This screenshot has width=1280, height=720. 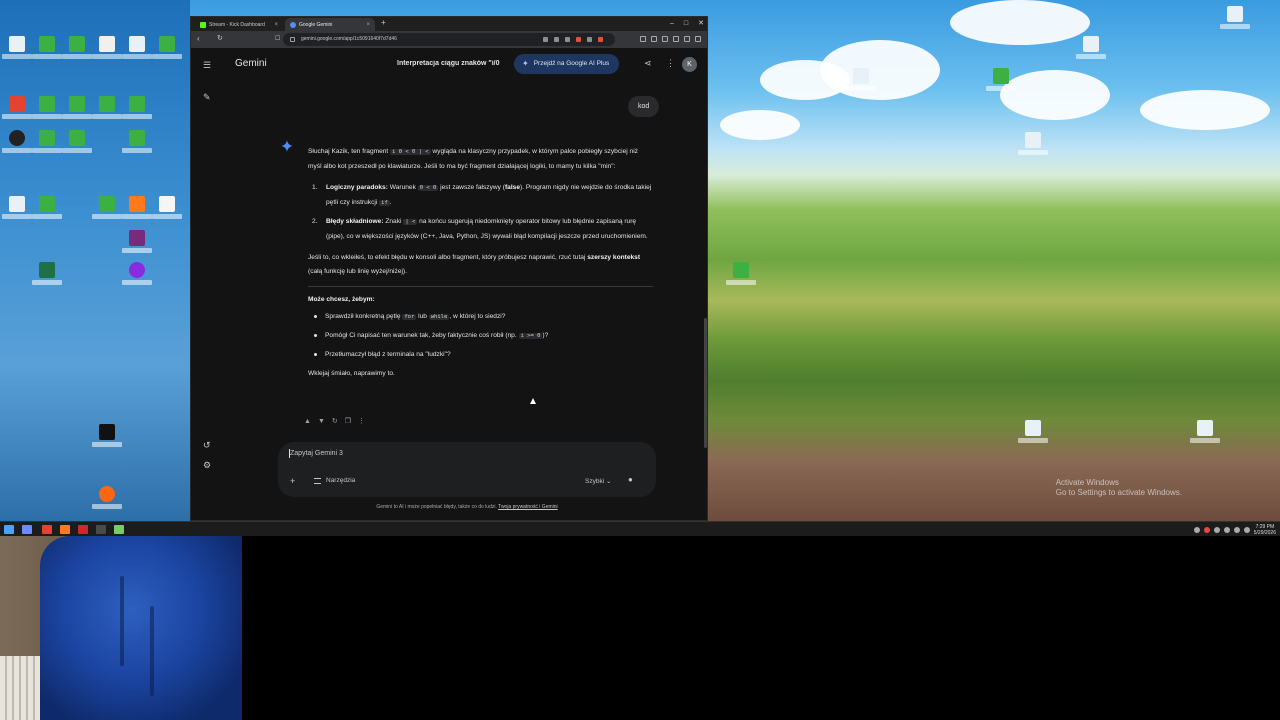 I want to click on start-button, so click(x=9, y=529).